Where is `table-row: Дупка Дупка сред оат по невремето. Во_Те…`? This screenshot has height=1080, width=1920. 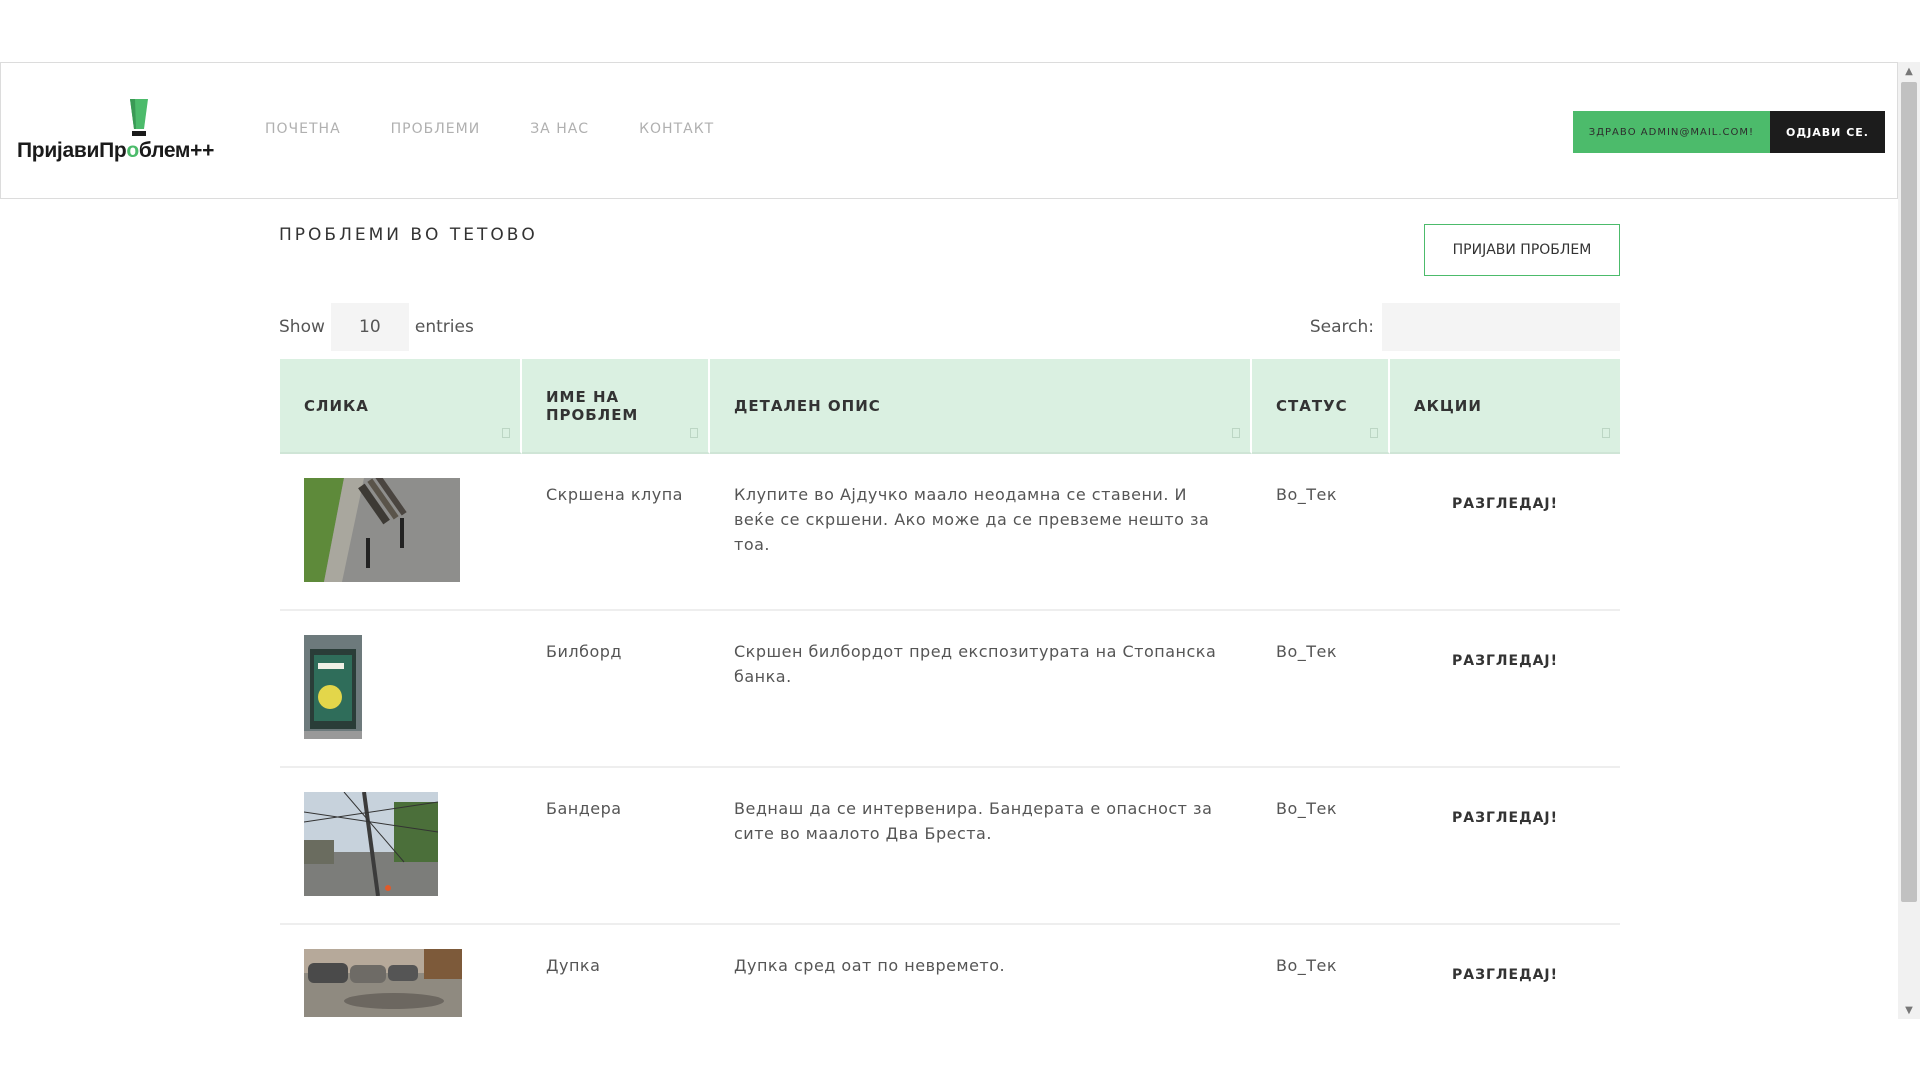 table-row: Дупка Дупка сред оат по невремето. Во_Те… is located at coordinates (950, 1002).